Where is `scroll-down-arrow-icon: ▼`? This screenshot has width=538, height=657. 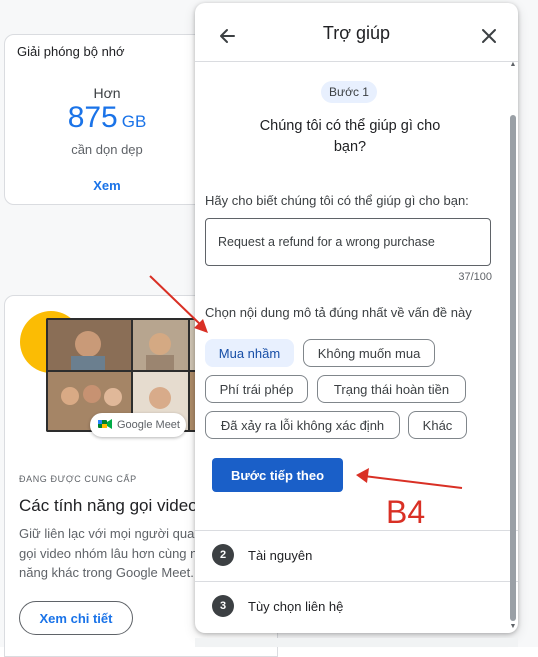 scroll-down-arrow-icon: ▼ is located at coordinates (513, 627).